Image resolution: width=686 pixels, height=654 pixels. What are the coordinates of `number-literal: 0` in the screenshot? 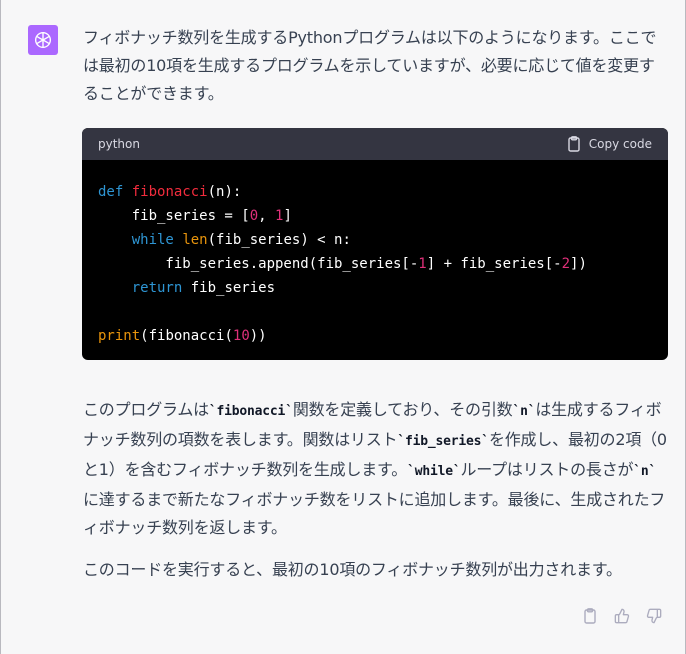 It's located at (254, 216).